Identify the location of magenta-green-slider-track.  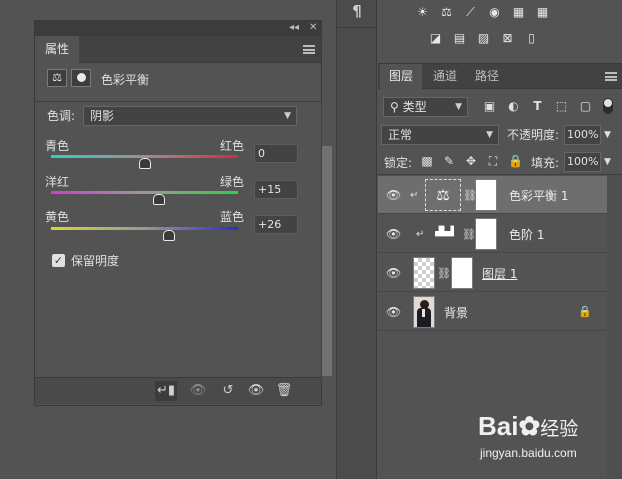
(144, 192).